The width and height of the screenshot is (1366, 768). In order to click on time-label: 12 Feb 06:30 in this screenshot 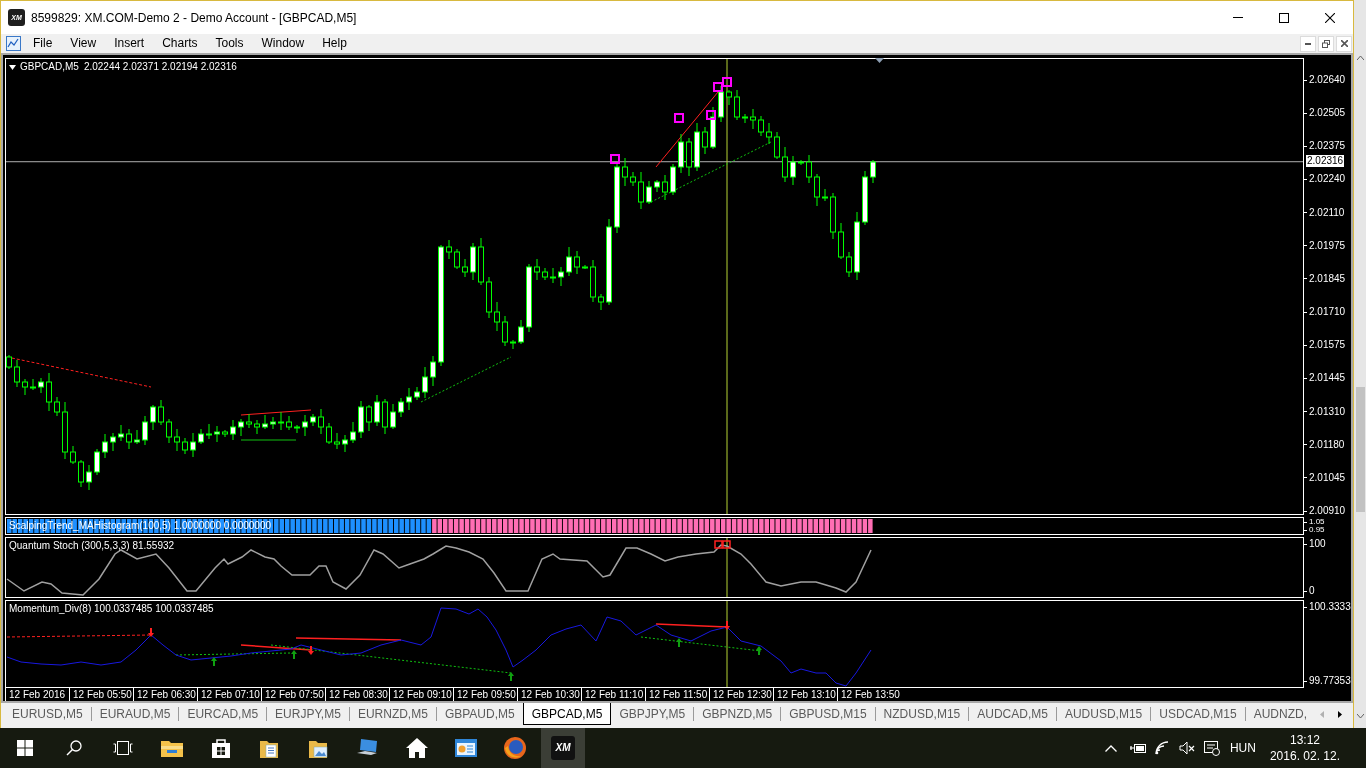, I will do `click(166, 694)`.